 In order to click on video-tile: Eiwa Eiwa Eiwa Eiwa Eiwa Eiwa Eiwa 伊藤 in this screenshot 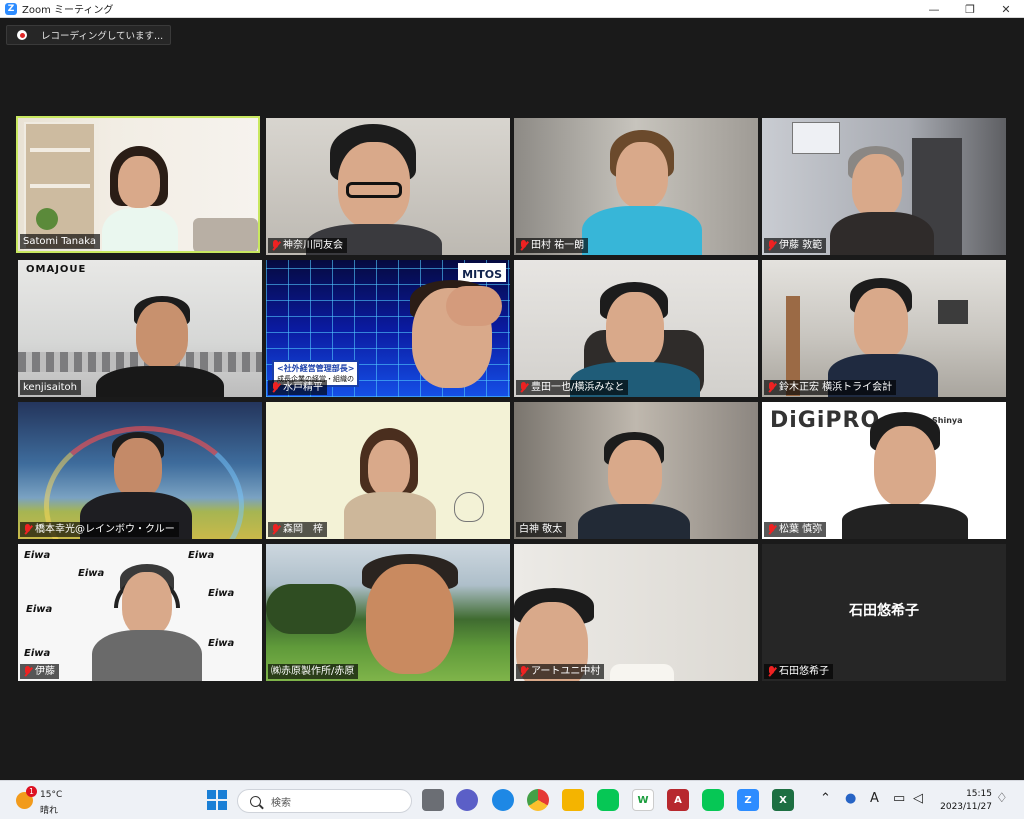, I will do `click(140, 612)`.